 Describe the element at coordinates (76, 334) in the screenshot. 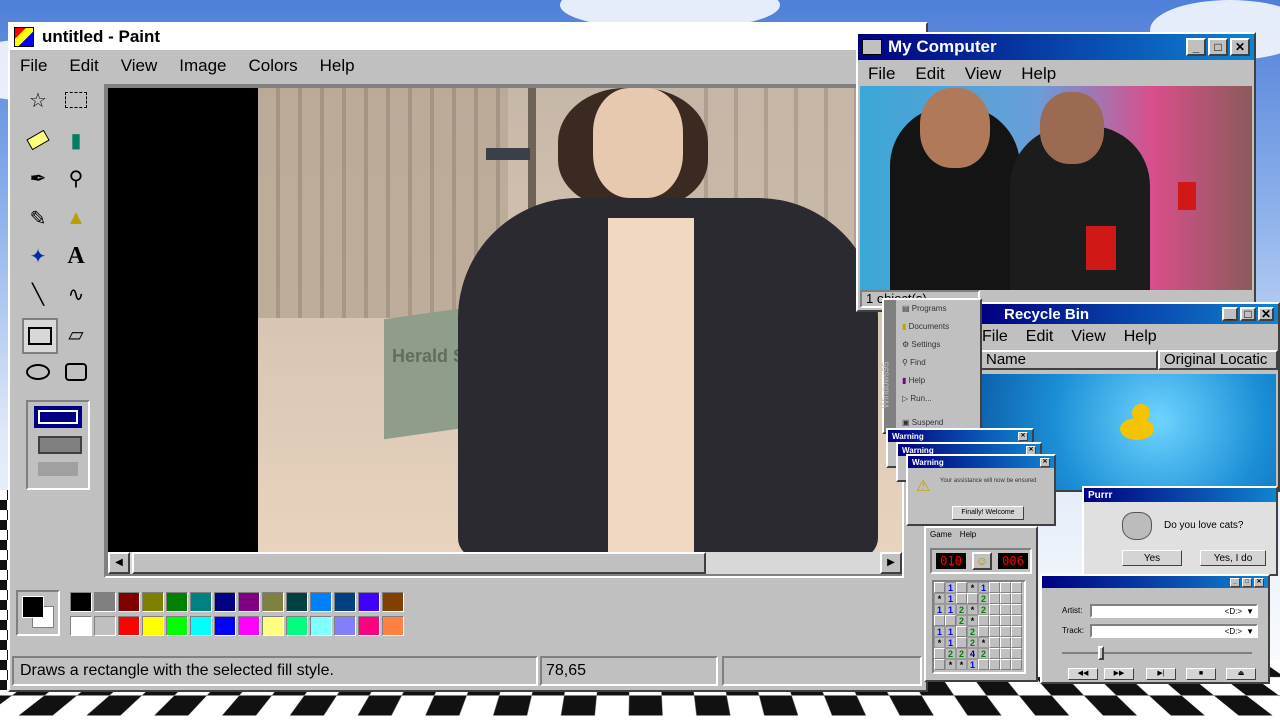

I see `polygon-icon: ▱` at that location.